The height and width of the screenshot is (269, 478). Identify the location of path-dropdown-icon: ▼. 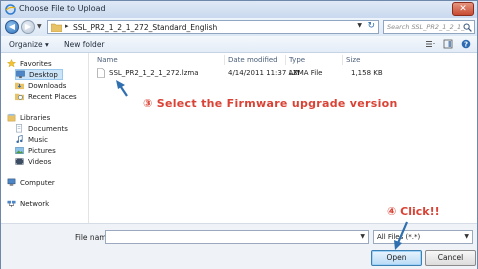
(359, 25).